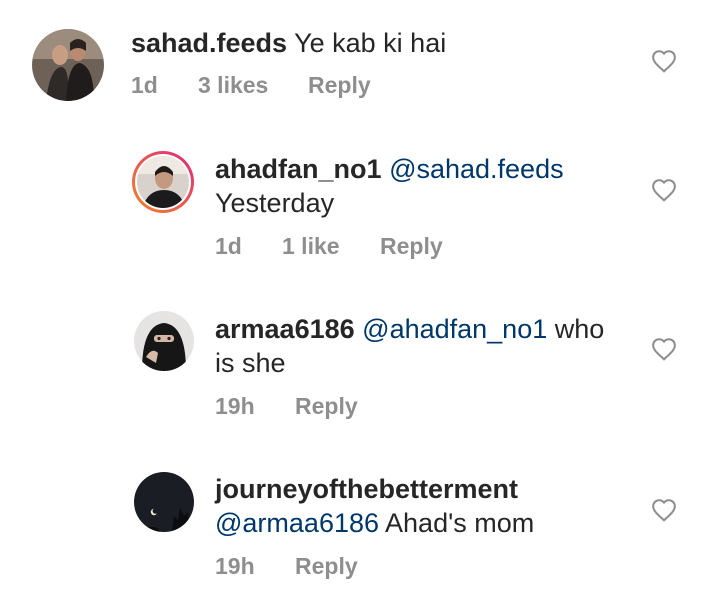 This screenshot has width=720, height=607. What do you see at coordinates (579, 329) in the screenshot?
I see `comment-body: who` at bounding box center [579, 329].